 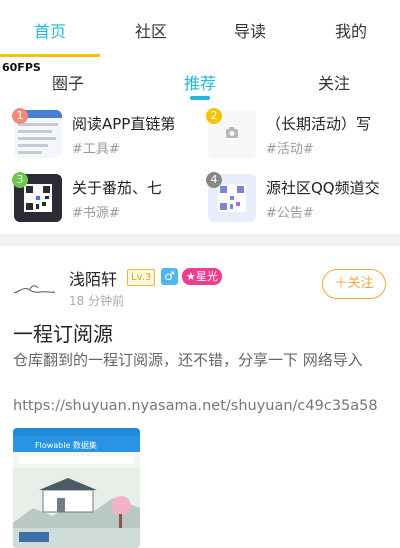 What do you see at coordinates (63, 332) in the screenshot?
I see `post-title: 一程订阅源` at bounding box center [63, 332].